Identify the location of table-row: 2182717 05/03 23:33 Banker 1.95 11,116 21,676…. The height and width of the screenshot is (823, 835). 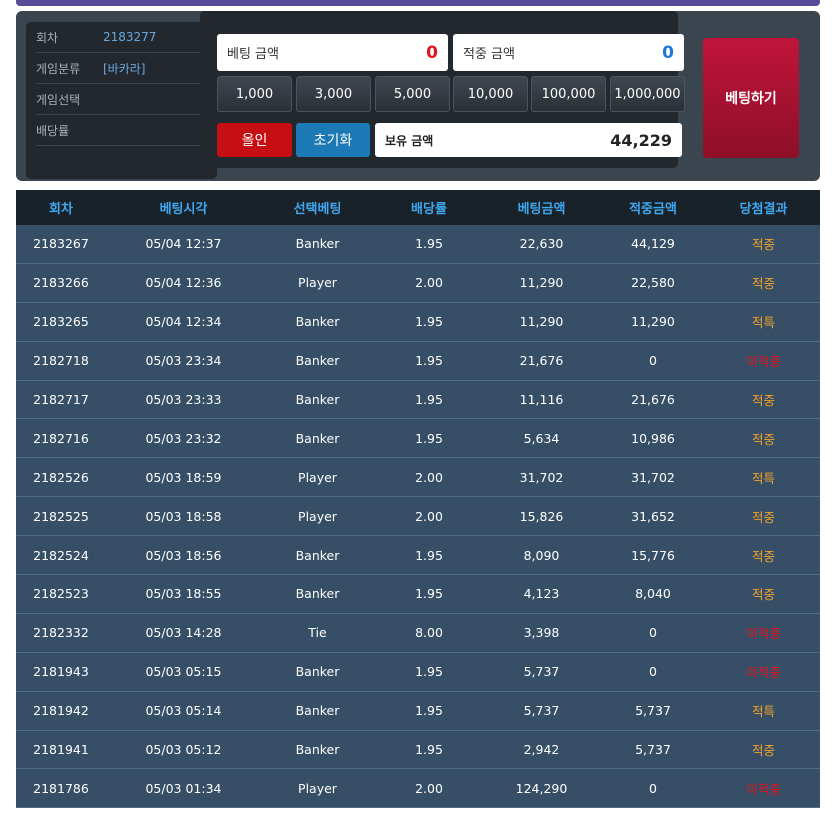
(418, 400).